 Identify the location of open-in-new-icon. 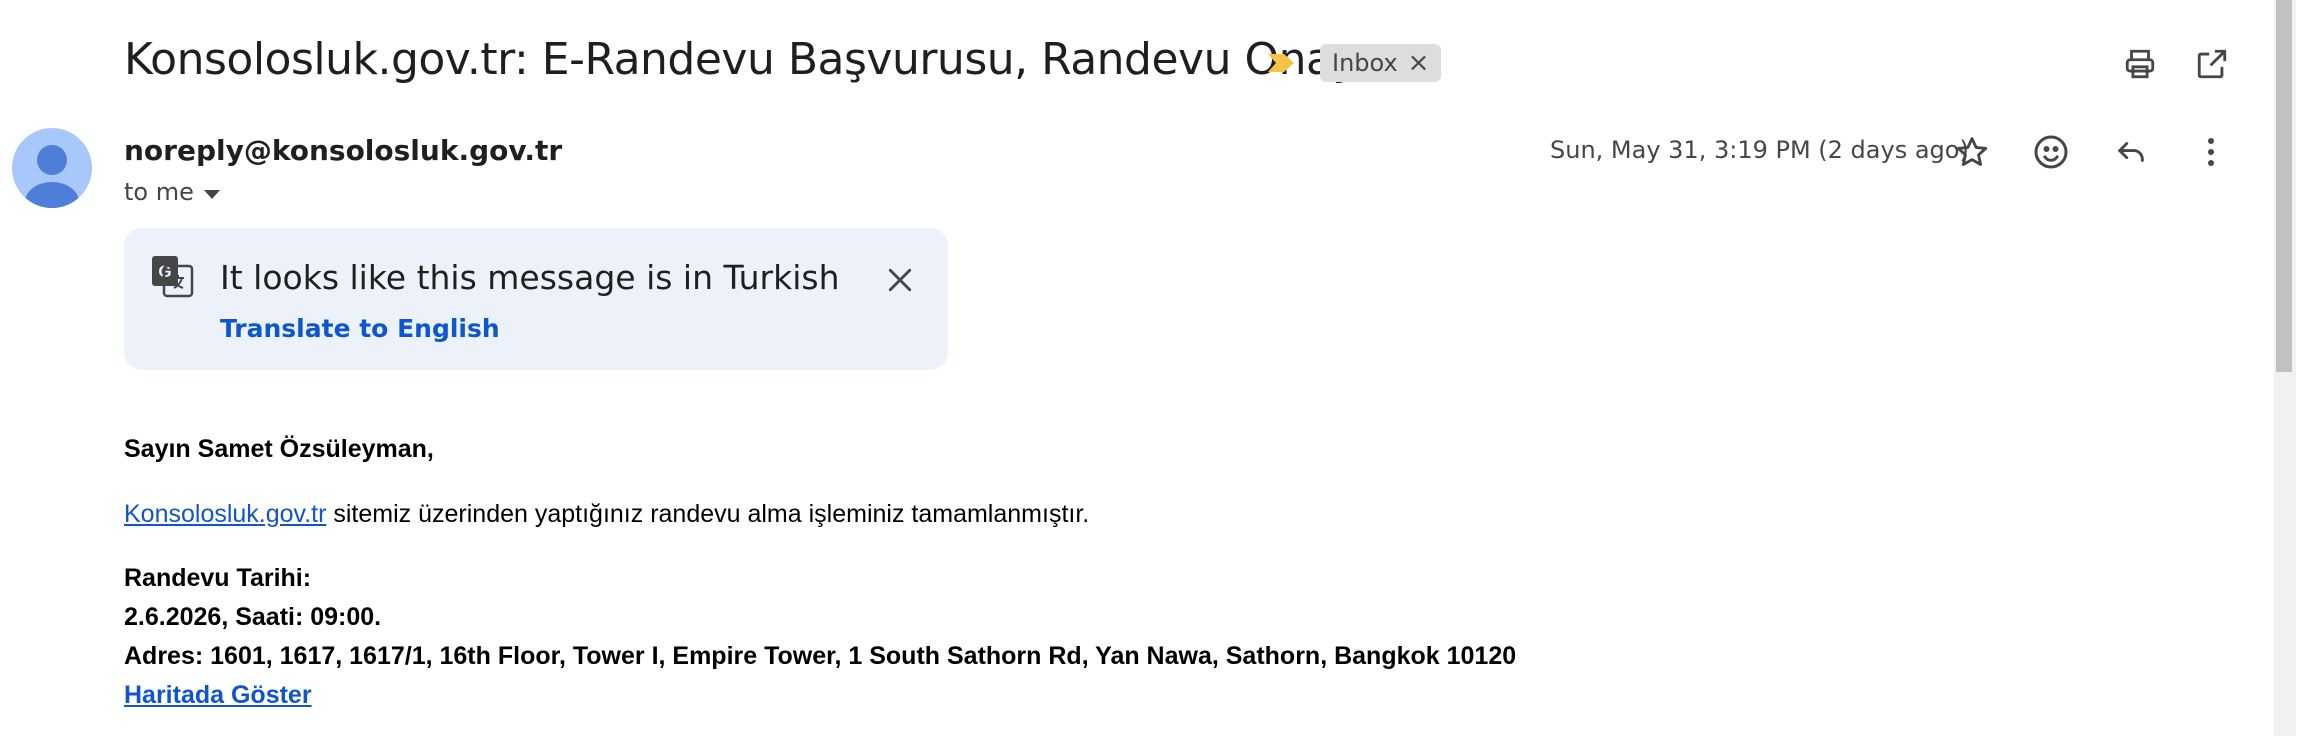
(2212, 64).